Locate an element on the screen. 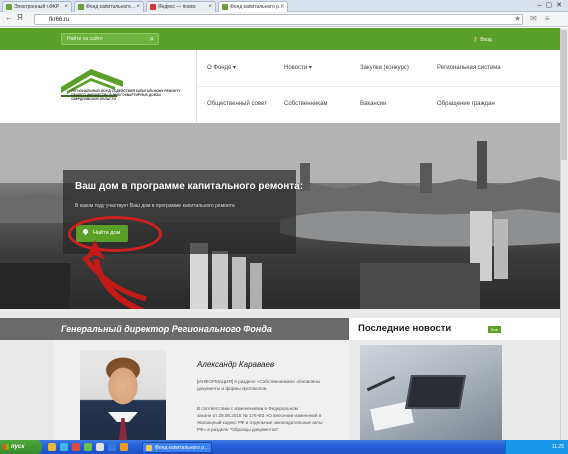 Image resolution: width=568 pixels, height=454 pixels. browser-tab: Яндекс — поиск × is located at coordinates (181, 6).